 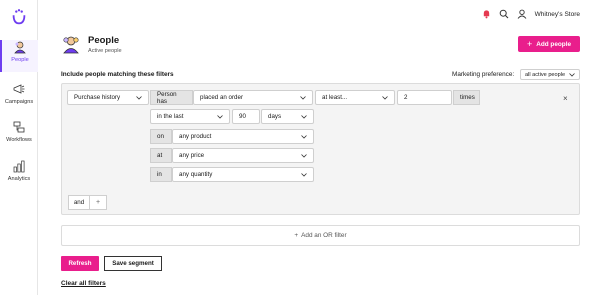 I want to click on analytics-icon, so click(x=19, y=166).